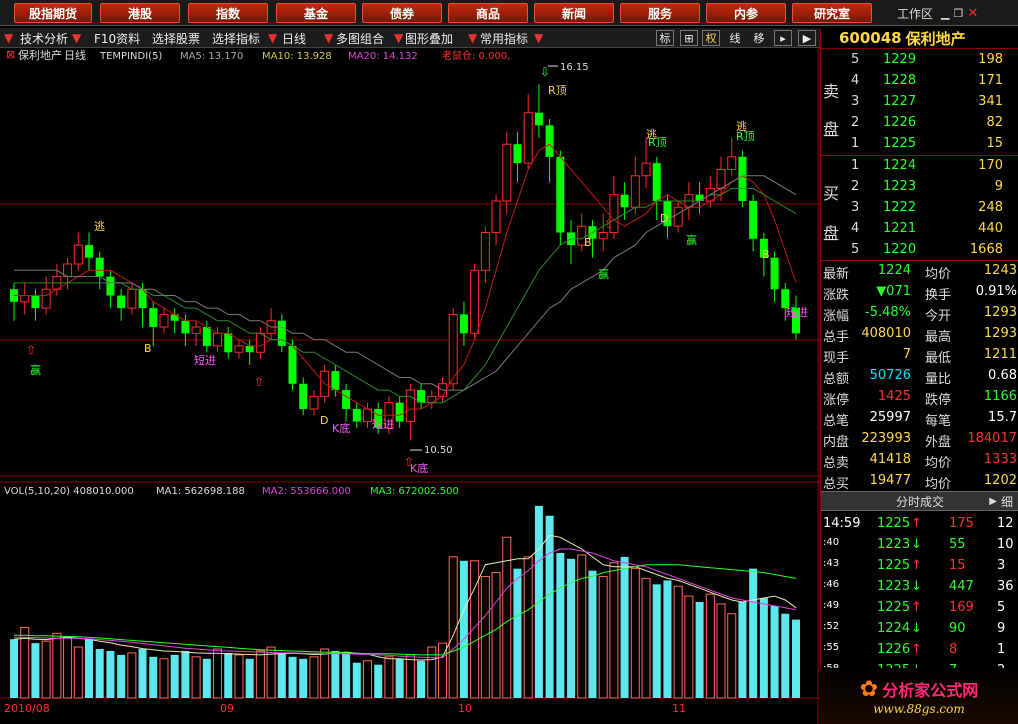  What do you see at coordinates (660, 13) in the screenshot?
I see `nav-service: 服务` at bounding box center [660, 13].